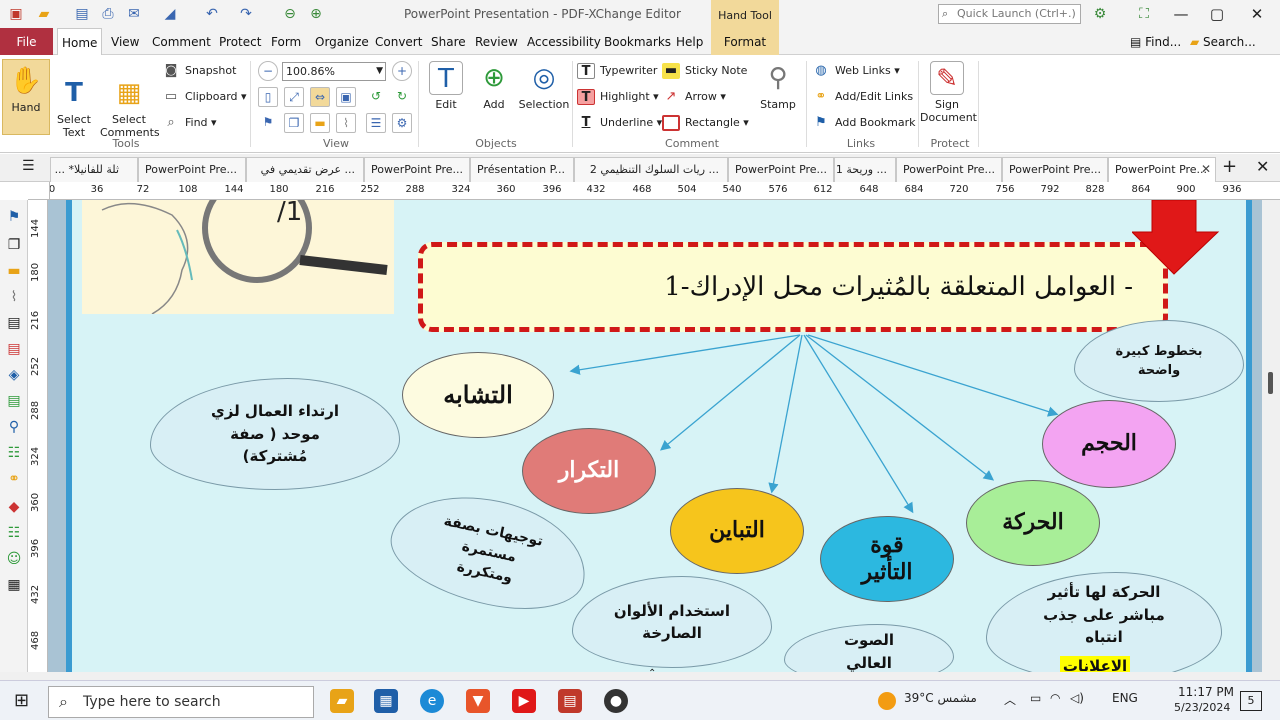  What do you see at coordinates (189, 123) in the screenshot?
I see `find-tool-button: ⌕ Find ▾` at bounding box center [189, 123].